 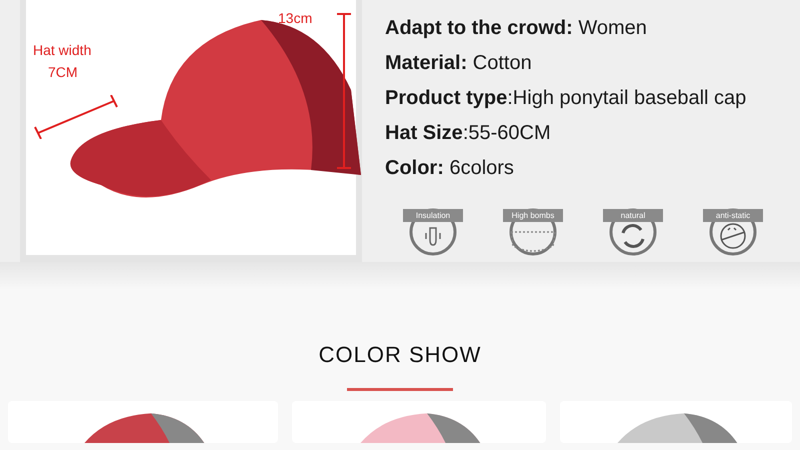 I want to click on spec-line: Adapt to the crowd: Women, so click(x=516, y=28).